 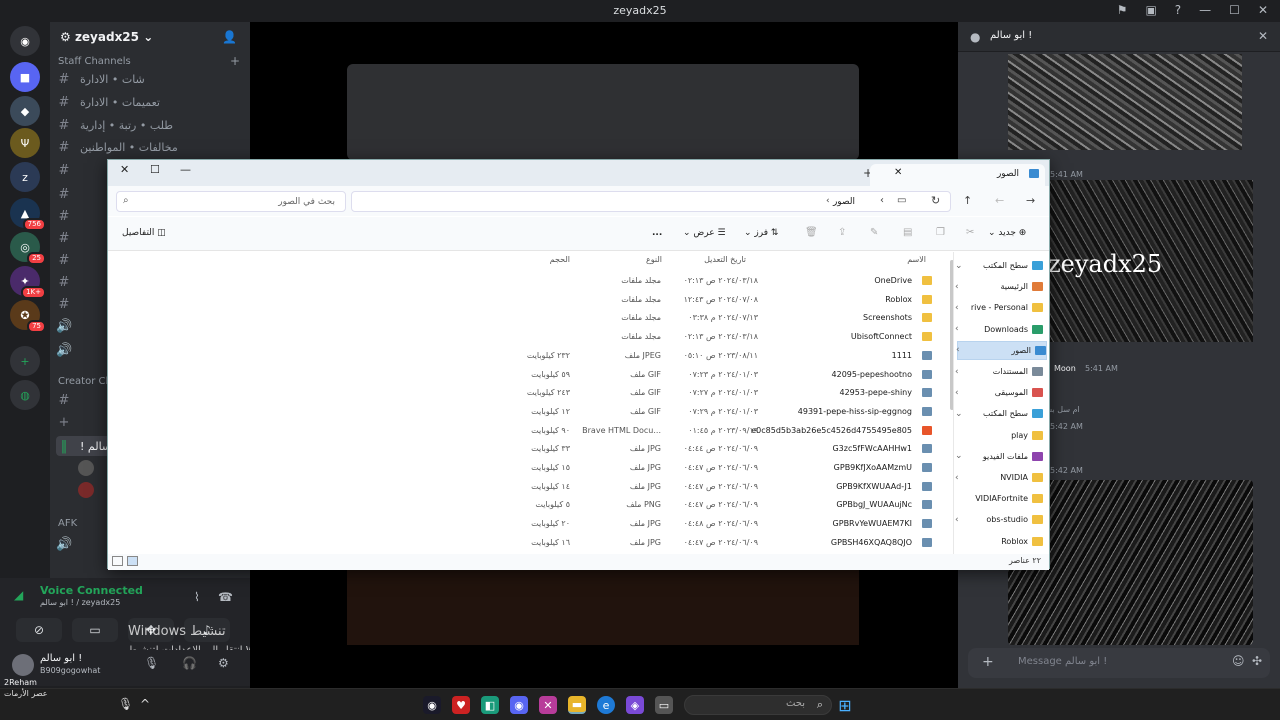 I want to click on help-icon: ?, so click(x=1178, y=10).